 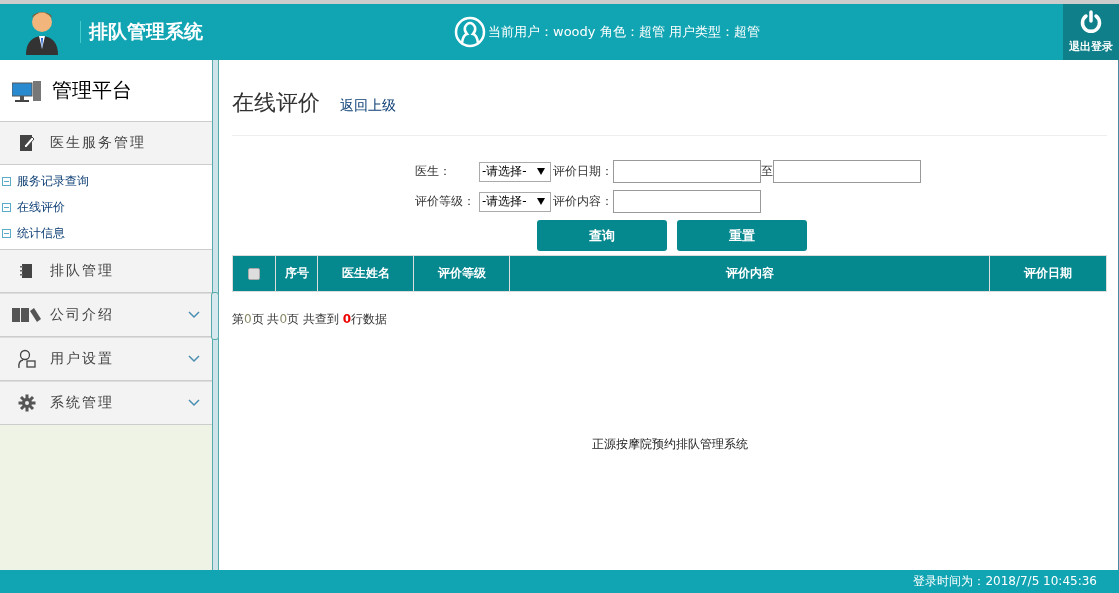 What do you see at coordinates (254, 273) in the screenshot?
I see `select-all-checkbox` at bounding box center [254, 273].